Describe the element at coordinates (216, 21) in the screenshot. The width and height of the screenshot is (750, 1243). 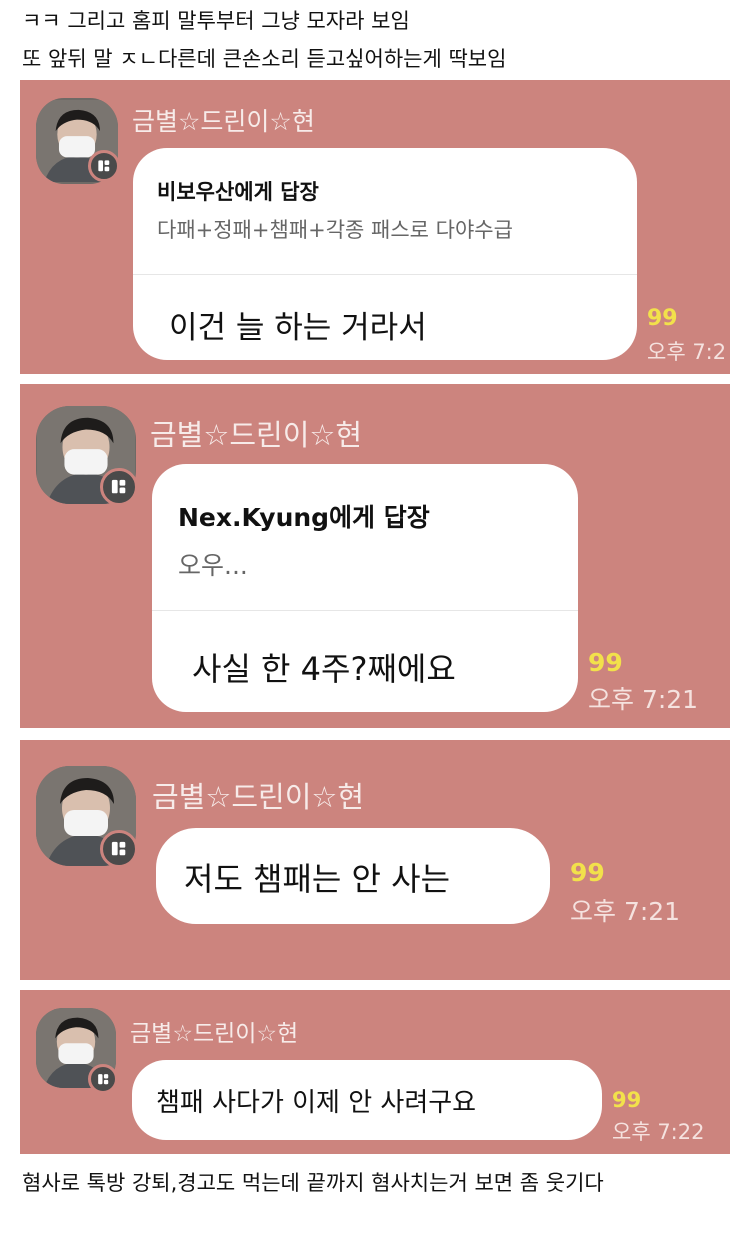
I see `caption-line-1: ㅋㅋ 그리고 홈피 말투부터 그냥 모자라 보임` at that location.